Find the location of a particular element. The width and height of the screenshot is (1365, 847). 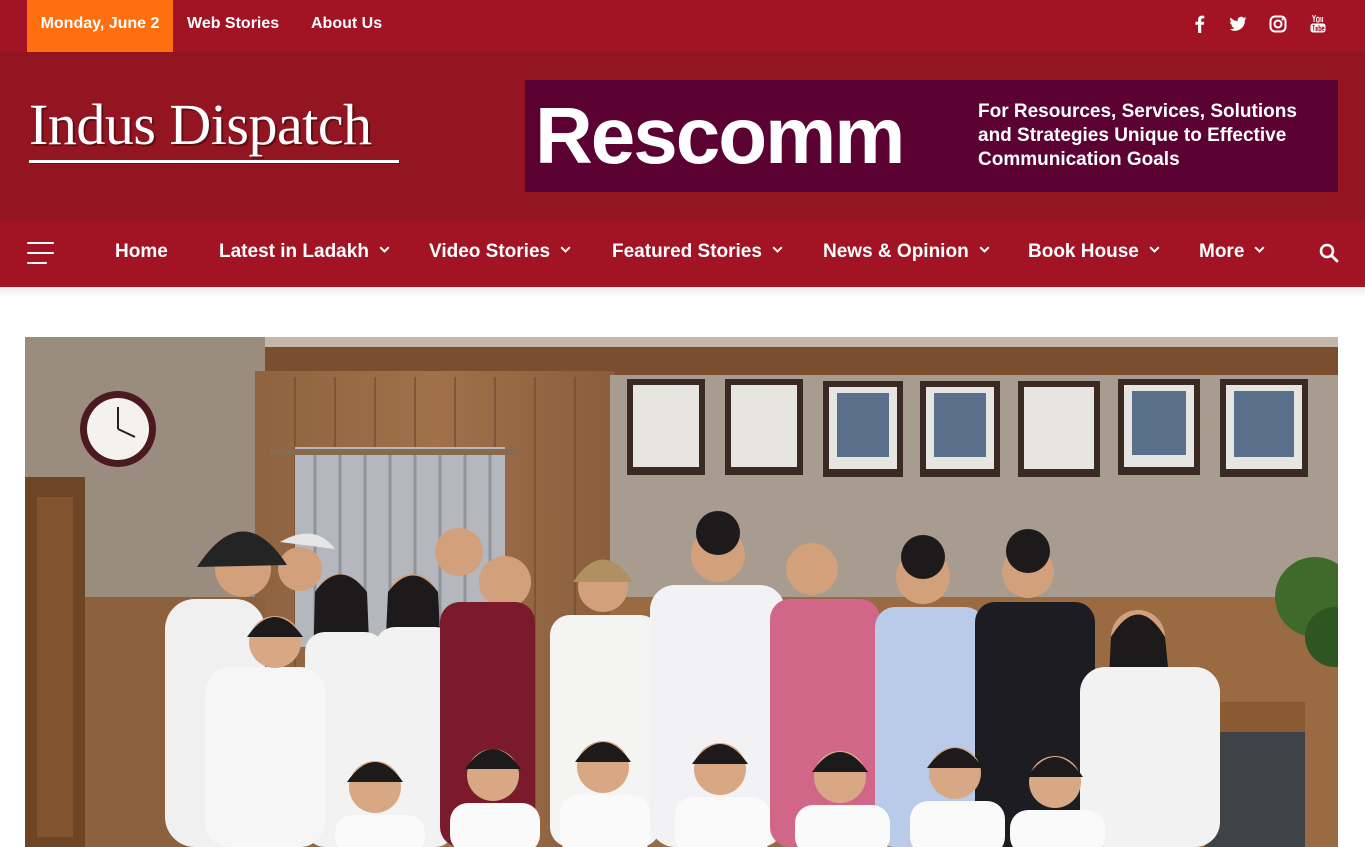

web-stories-link: Web Stories is located at coordinates (233, 24).